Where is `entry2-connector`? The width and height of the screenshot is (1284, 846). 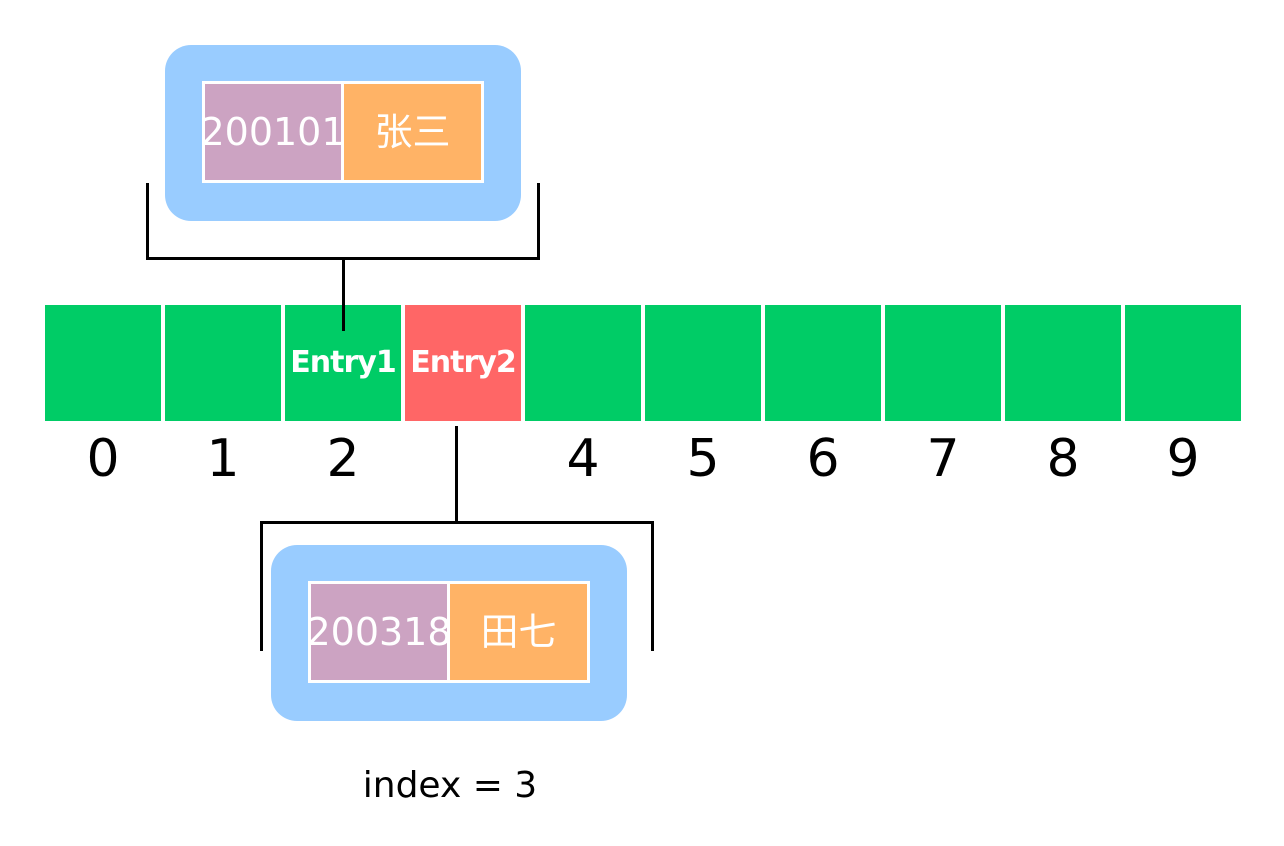
entry2-connector is located at coordinates (456, 475).